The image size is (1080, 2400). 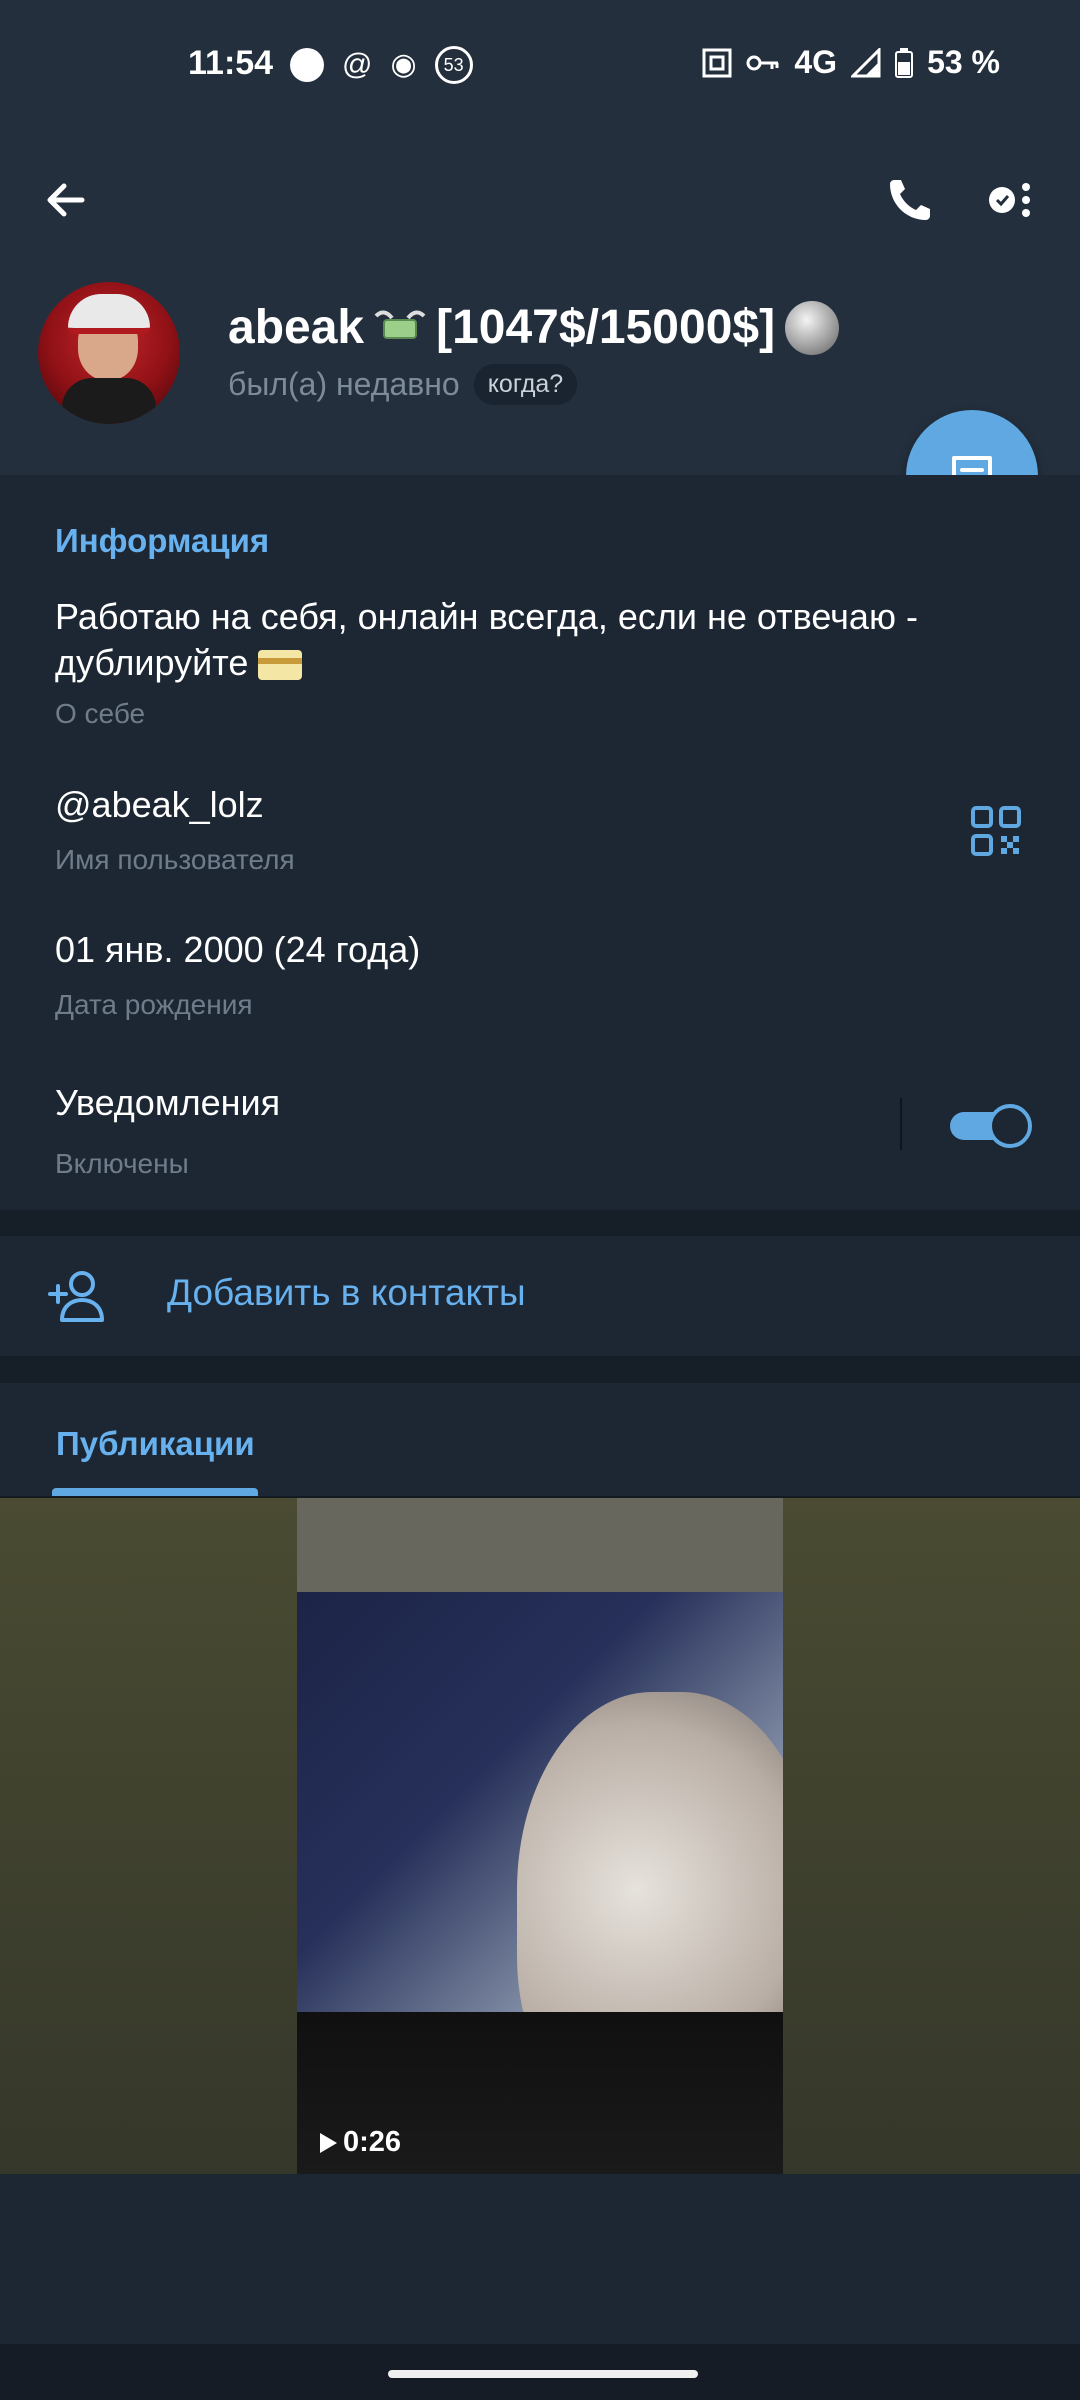 What do you see at coordinates (344, 384) in the screenshot?
I see `last-seen-text: был(а) недавно` at bounding box center [344, 384].